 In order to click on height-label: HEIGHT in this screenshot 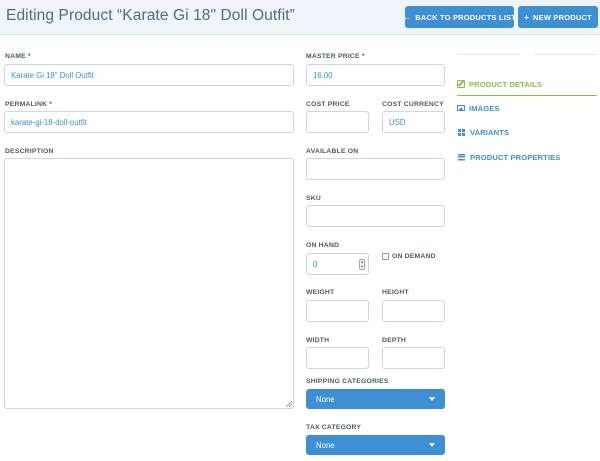, I will do `click(395, 292)`.